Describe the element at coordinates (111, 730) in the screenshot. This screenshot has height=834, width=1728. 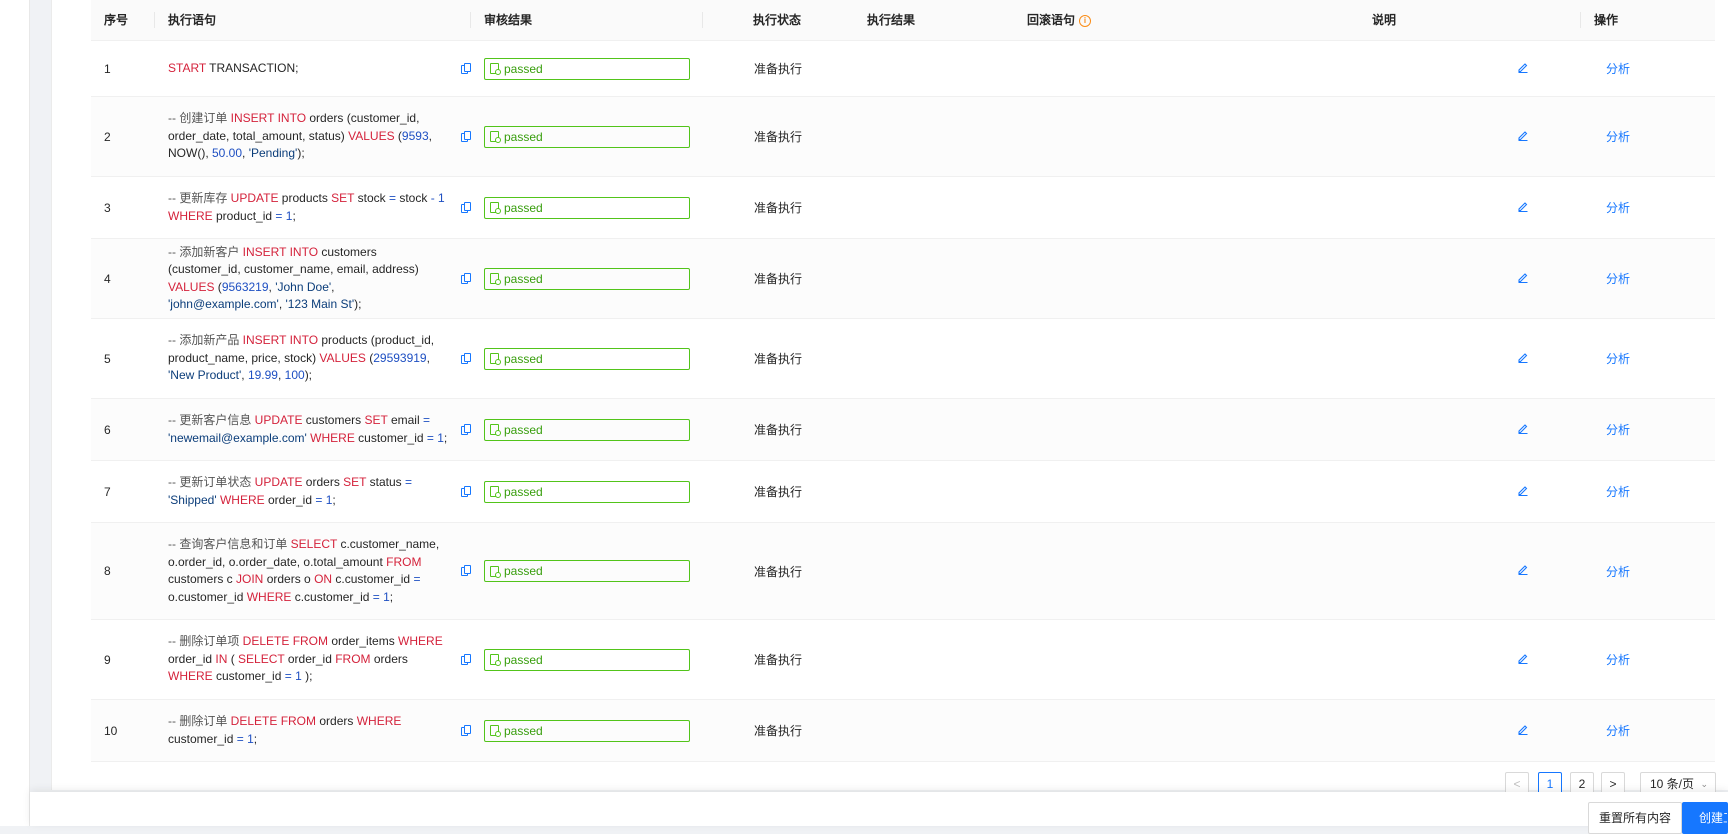
I see `row-index: 10` at that location.